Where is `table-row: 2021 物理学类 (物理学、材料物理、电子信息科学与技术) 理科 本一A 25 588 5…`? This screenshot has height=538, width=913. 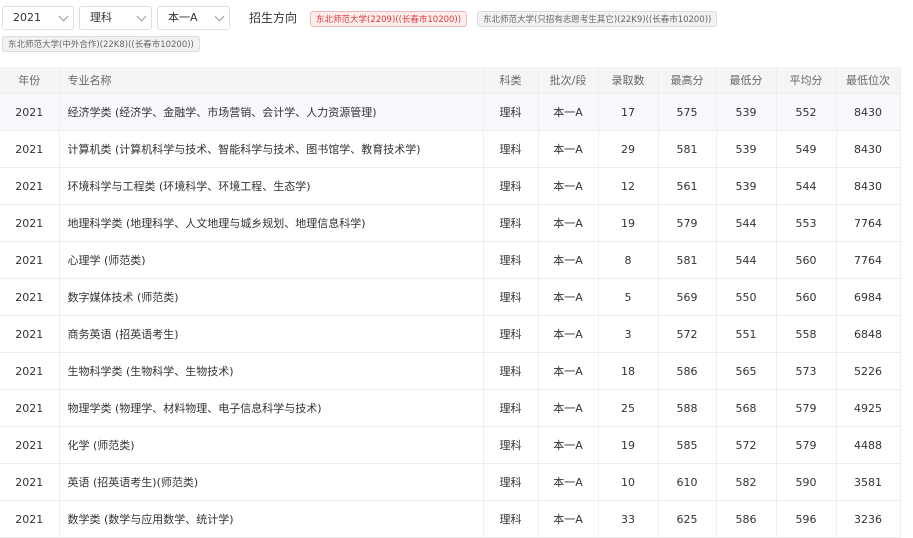
table-row: 2021 物理学类 (物理学、材料物理、电子信息科学与技术) 理科 本一A 25 588 5… is located at coordinates (450, 408).